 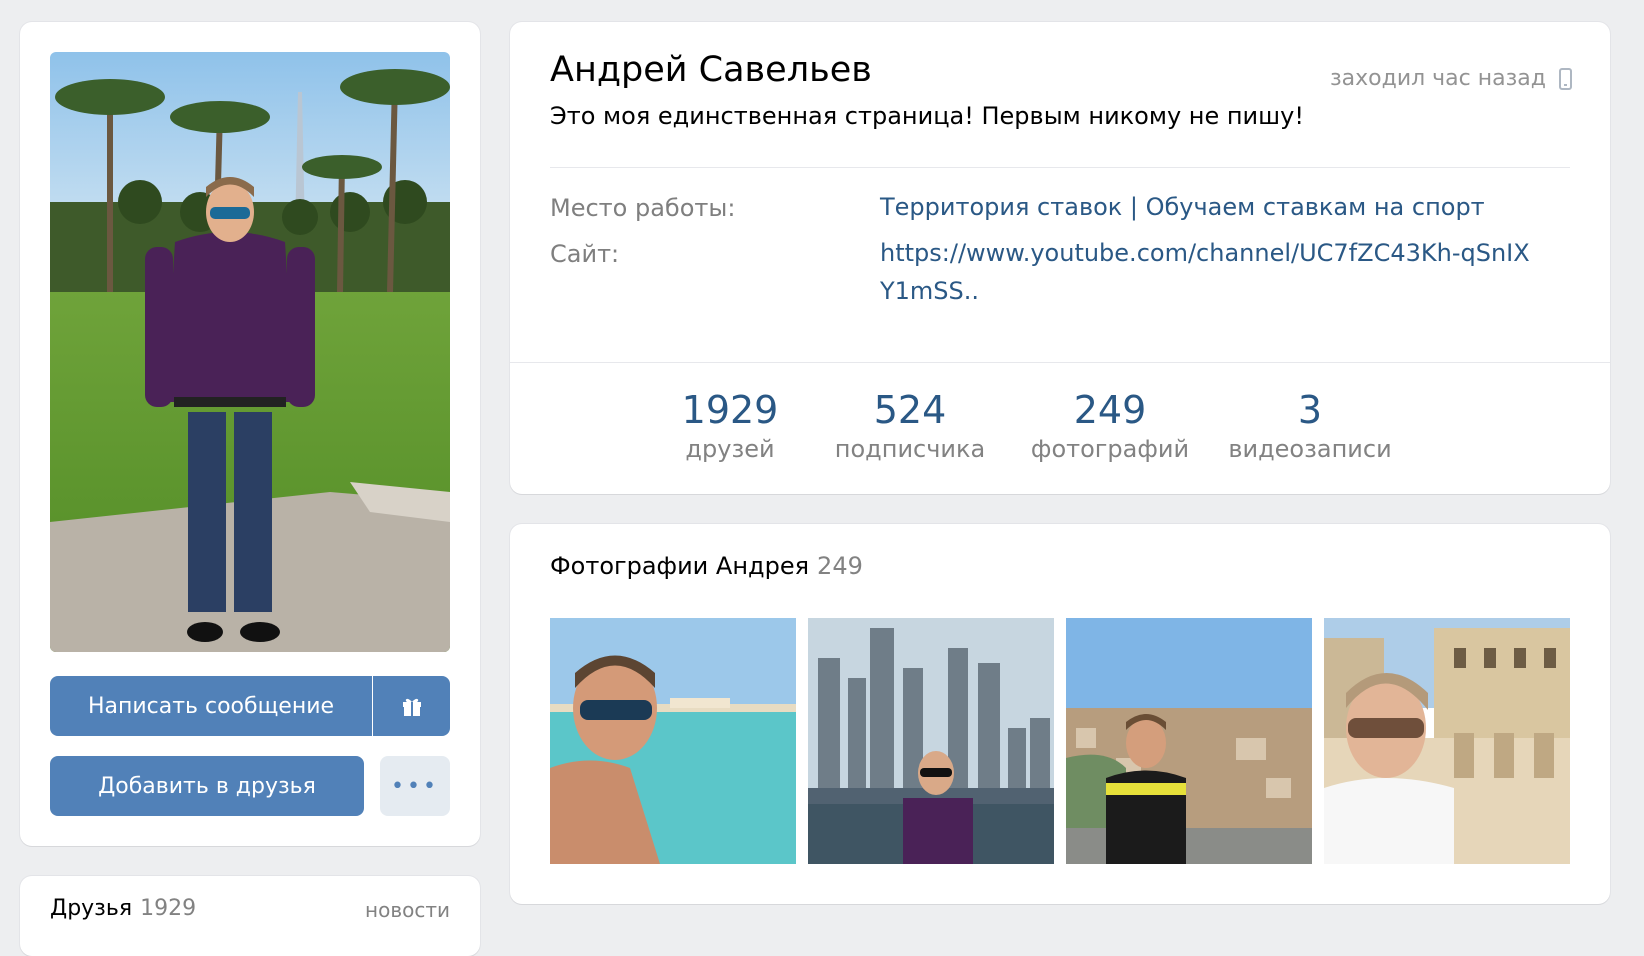 I want to click on photos-header: Фотографии Андрея 249, so click(x=706, y=566).